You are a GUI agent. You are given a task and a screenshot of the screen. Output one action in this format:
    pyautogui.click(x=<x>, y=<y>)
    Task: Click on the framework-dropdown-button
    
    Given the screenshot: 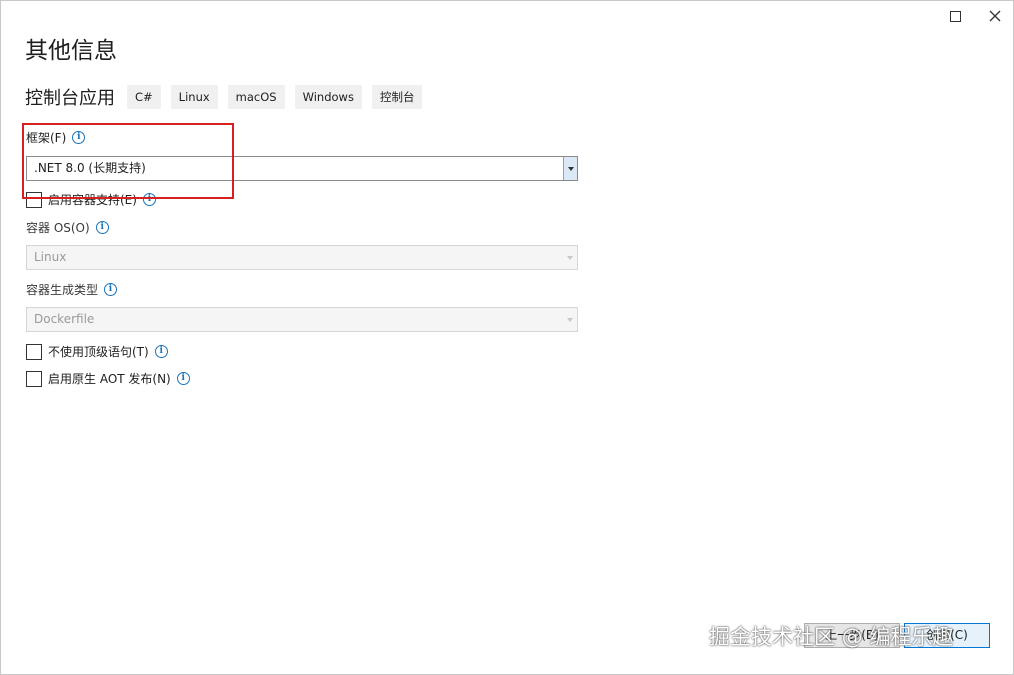 What is the action you would take?
    pyautogui.click(x=570, y=168)
    